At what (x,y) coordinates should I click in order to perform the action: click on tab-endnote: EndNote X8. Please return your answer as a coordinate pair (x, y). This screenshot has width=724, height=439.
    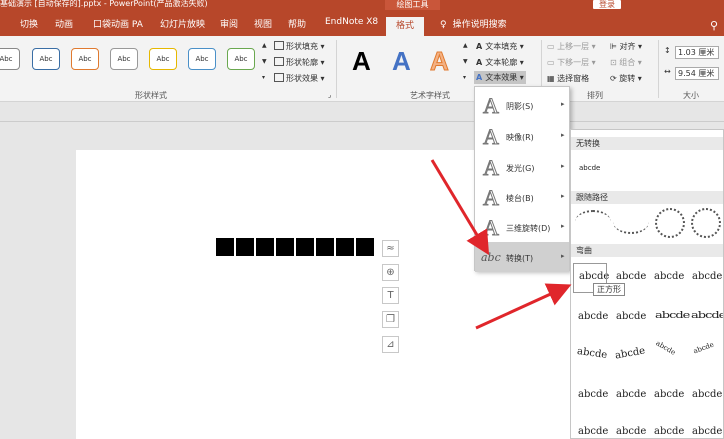
    Looking at the image, I should click on (351, 22).